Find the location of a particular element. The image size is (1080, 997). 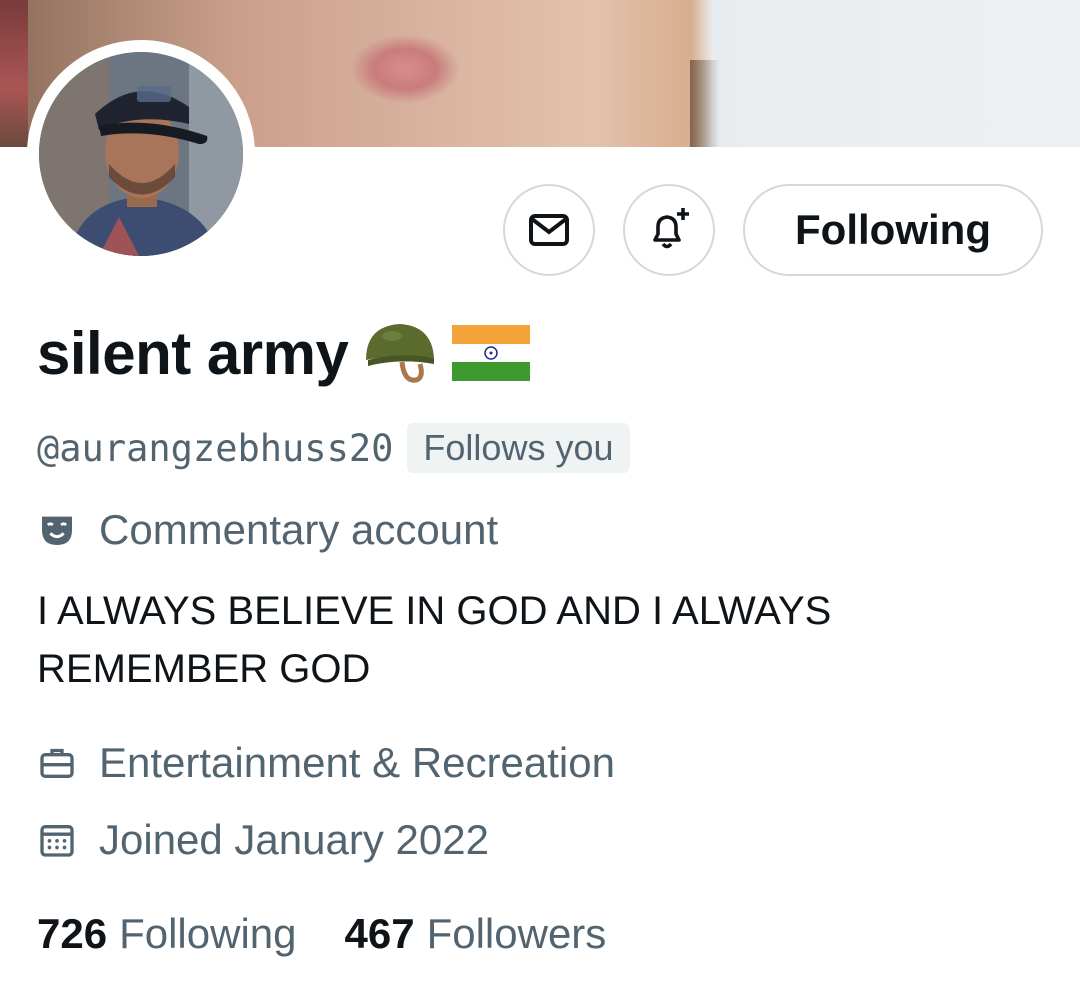

professional-category: Entertainment & Recreation is located at coordinates (357, 762).